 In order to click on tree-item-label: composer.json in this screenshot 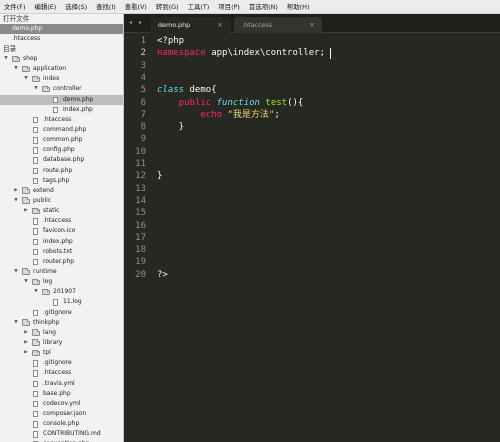, I will do `click(65, 413)`.